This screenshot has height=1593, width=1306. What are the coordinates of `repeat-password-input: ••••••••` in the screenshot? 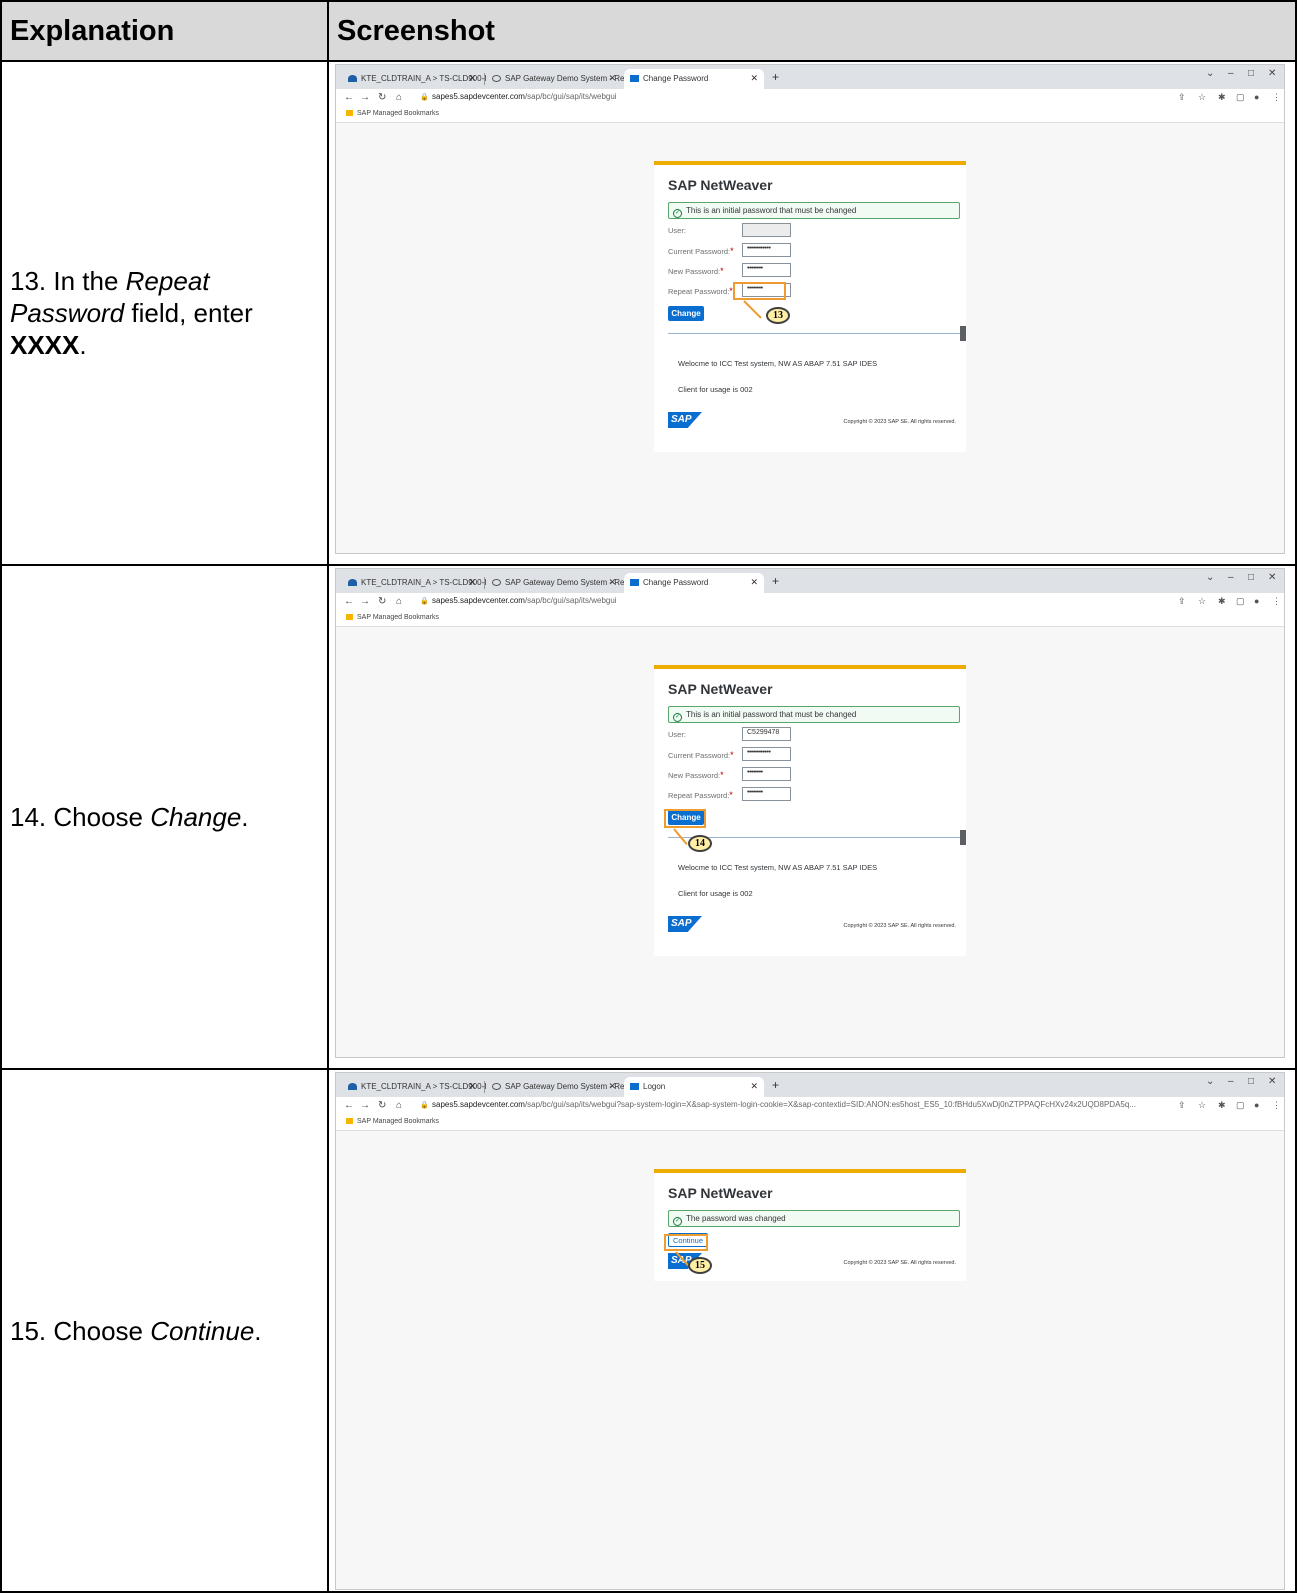 It's located at (766, 794).